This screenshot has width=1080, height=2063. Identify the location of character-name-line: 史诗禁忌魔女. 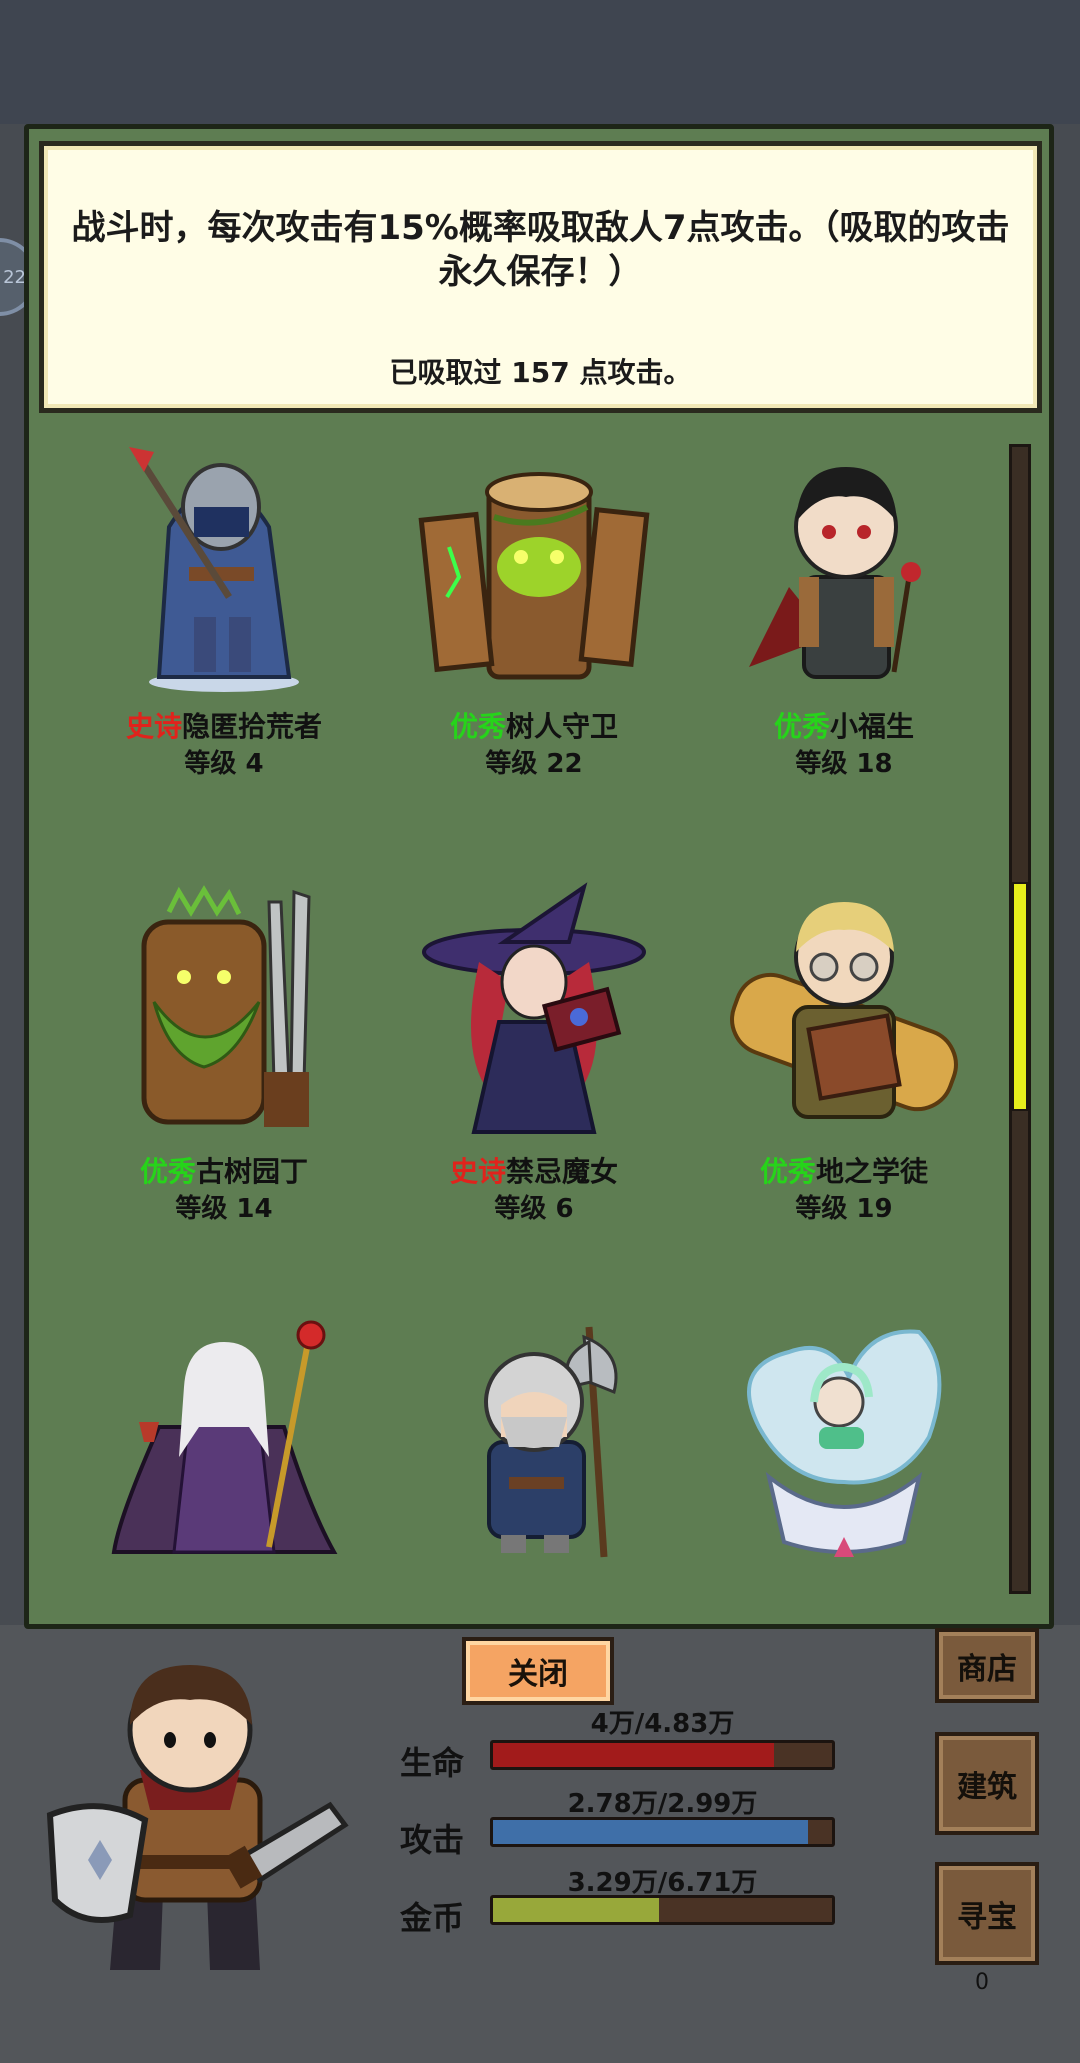
(534, 1170).